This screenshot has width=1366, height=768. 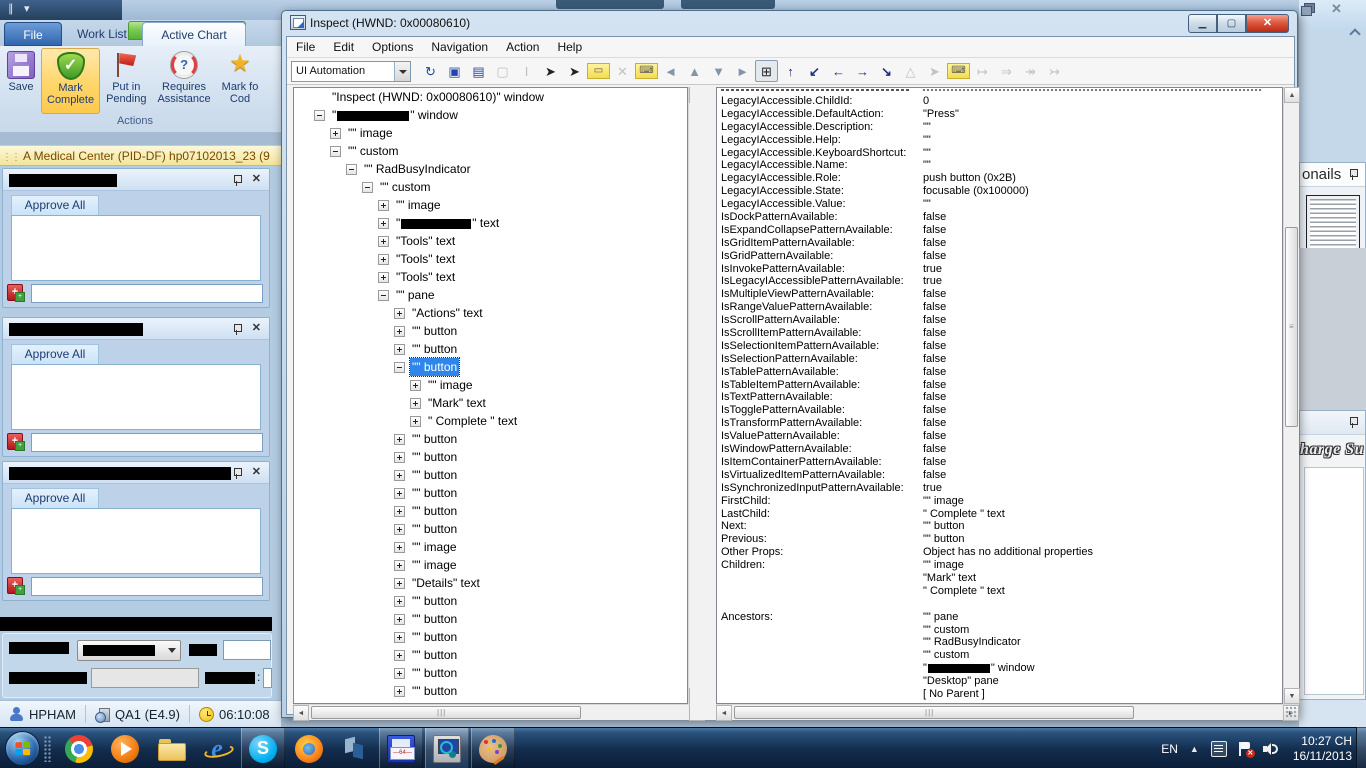 I want to click on tree-node: "Inspect (HWND: 0x00080610)" window, so click(x=490, y=97).